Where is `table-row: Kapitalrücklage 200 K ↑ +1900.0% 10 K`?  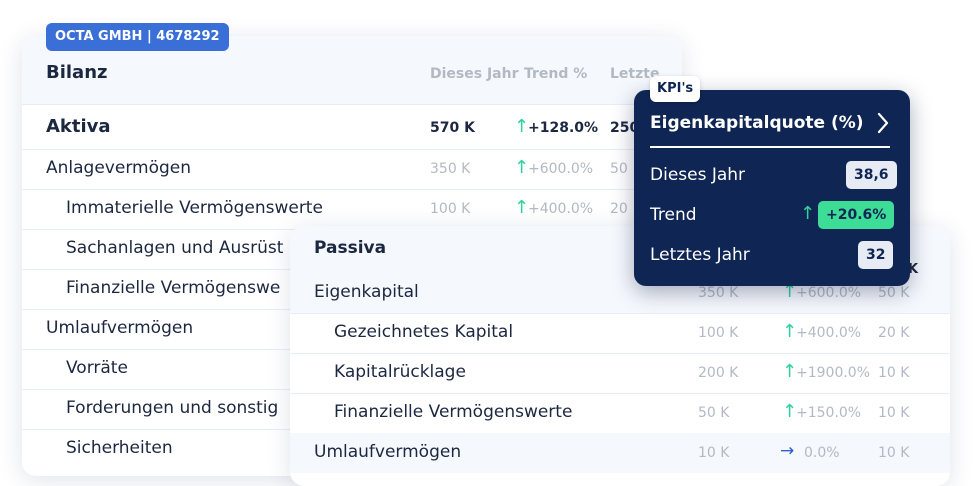
table-row: Kapitalrücklage 200 K ↑ +1900.0% 10 K is located at coordinates (620, 373).